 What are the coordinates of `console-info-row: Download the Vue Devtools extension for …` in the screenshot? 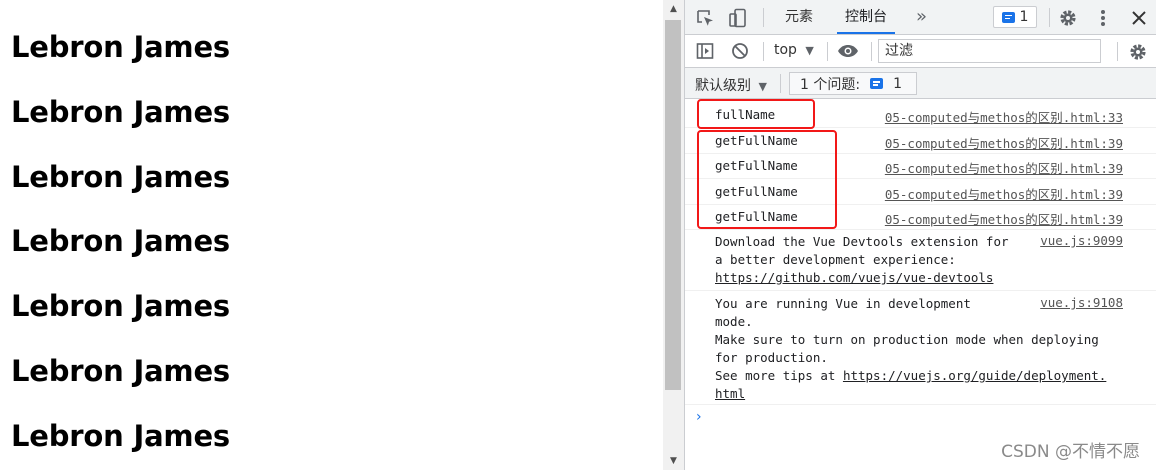 It's located at (920, 260).